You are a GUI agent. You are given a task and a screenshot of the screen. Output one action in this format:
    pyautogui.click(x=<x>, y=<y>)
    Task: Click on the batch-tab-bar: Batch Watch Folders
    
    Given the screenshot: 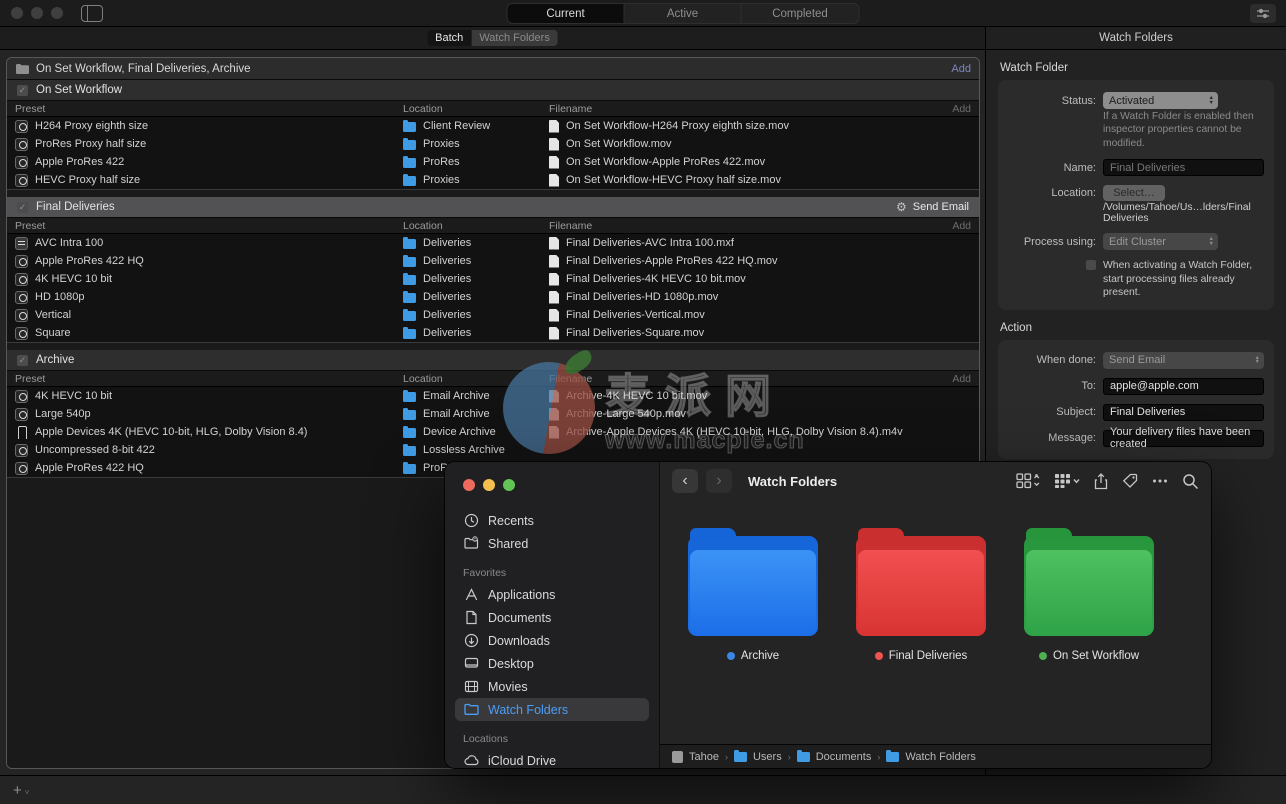 What is the action you would take?
    pyautogui.click(x=493, y=38)
    